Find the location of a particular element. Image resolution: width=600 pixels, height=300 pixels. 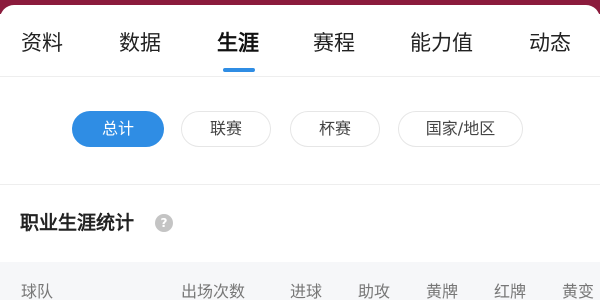

filter-cup: 杯赛 is located at coordinates (335, 129).